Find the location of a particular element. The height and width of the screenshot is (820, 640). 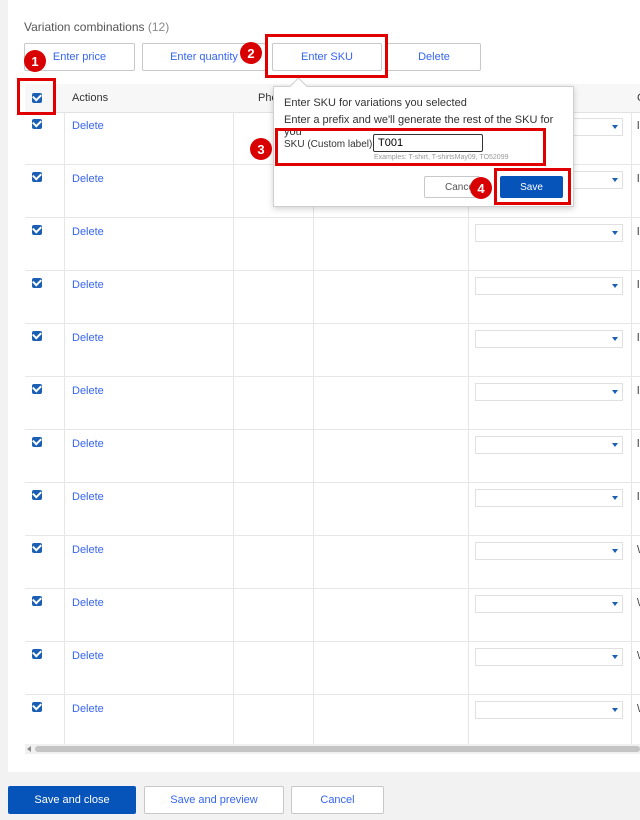

actions-column-header: Actions is located at coordinates (90, 98).